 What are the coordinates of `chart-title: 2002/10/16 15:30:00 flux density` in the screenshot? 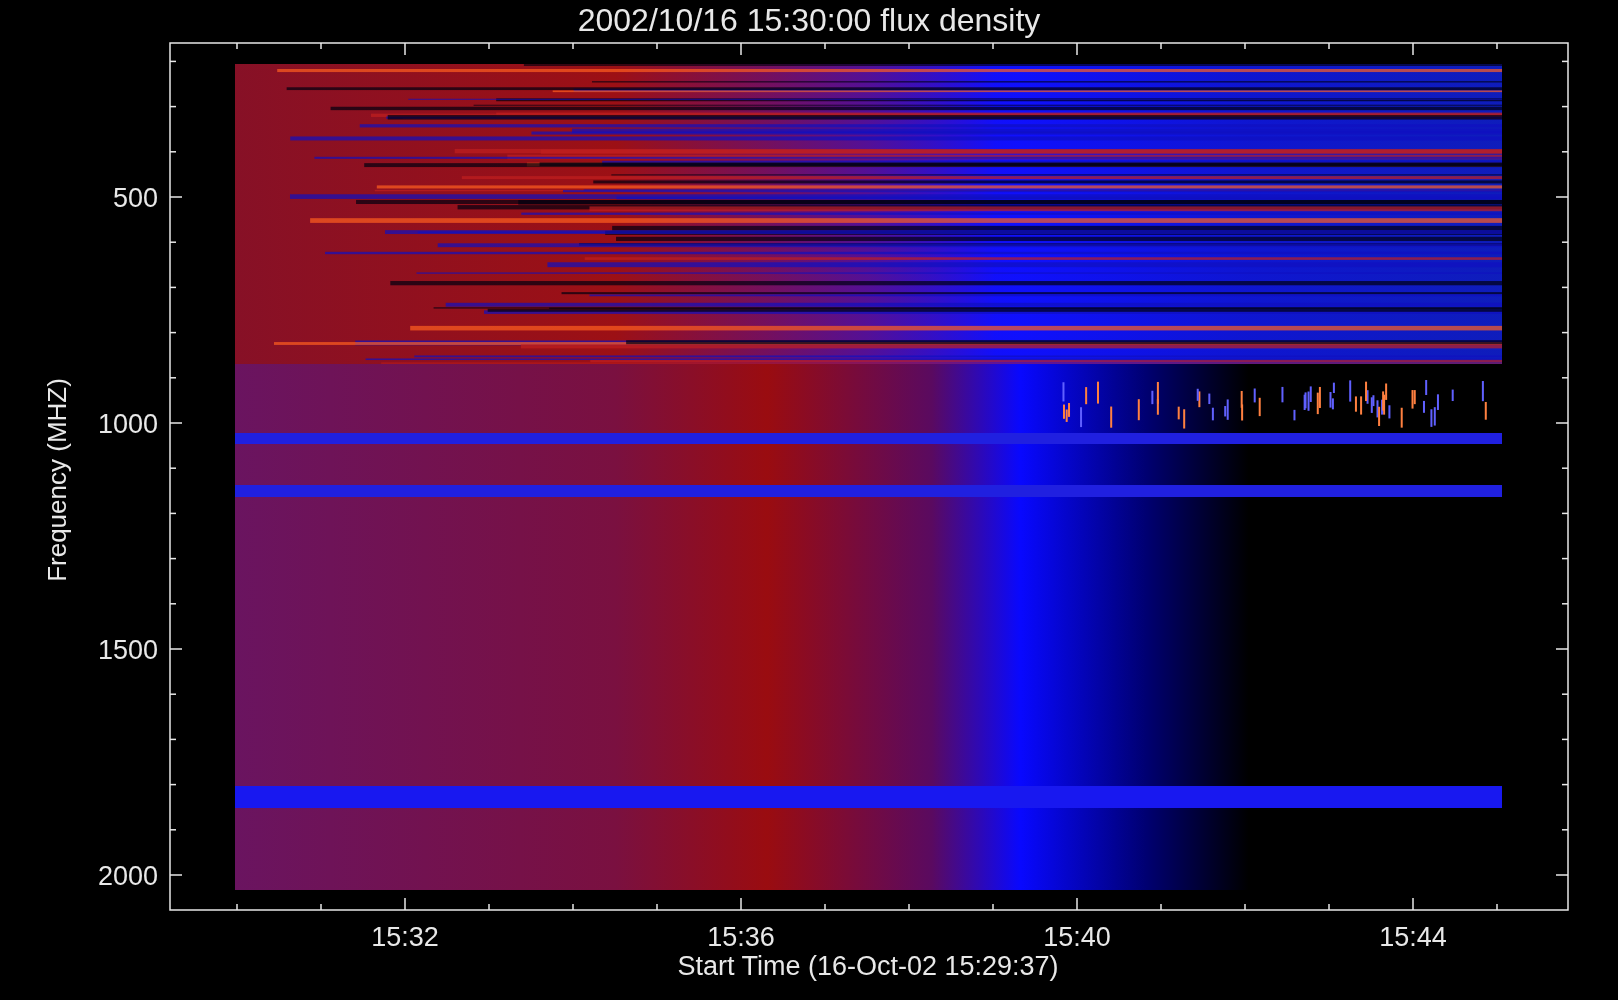 It's located at (809, 20).